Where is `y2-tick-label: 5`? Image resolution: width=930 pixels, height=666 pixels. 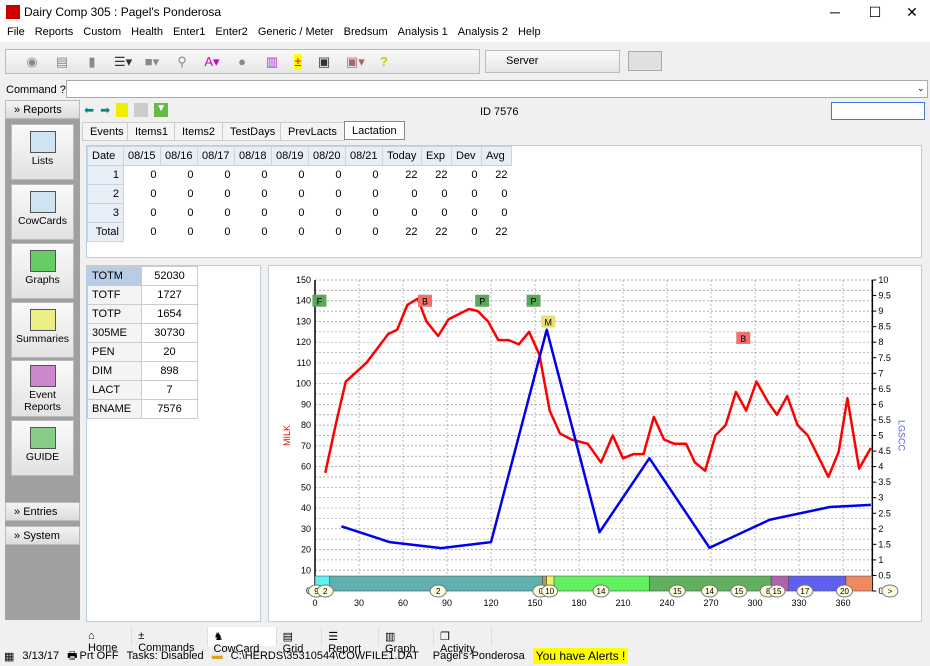
y2-tick-label: 5 is located at coordinates (880, 436).